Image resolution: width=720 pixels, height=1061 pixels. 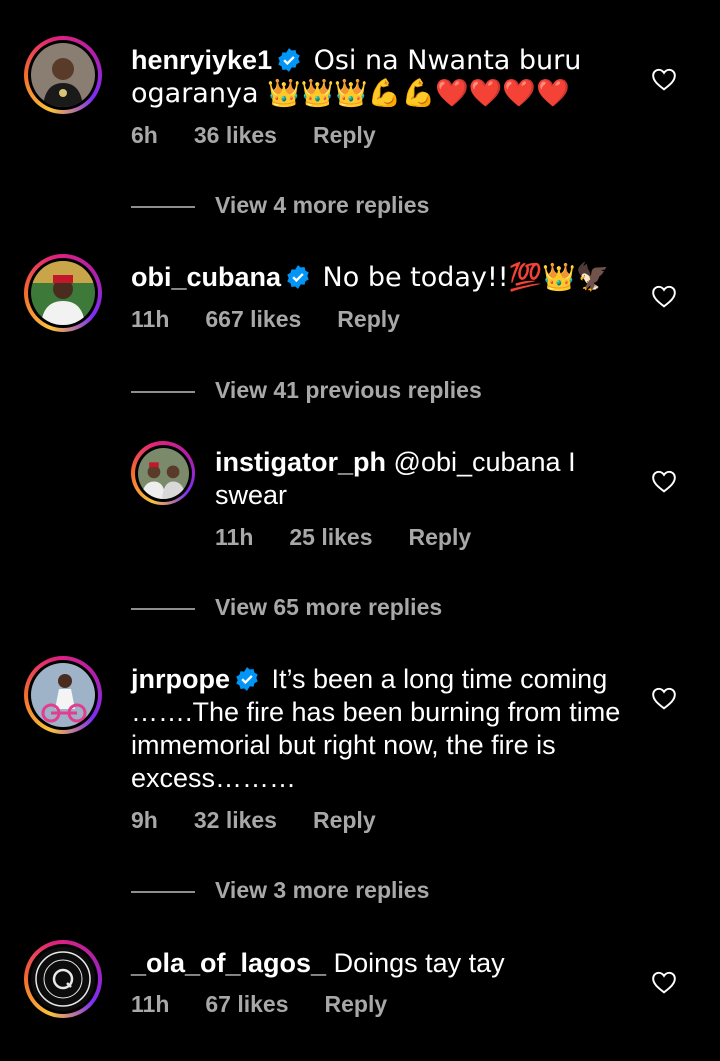 What do you see at coordinates (330, 537) in the screenshot?
I see `likes-count: 25 likes` at bounding box center [330, 537].